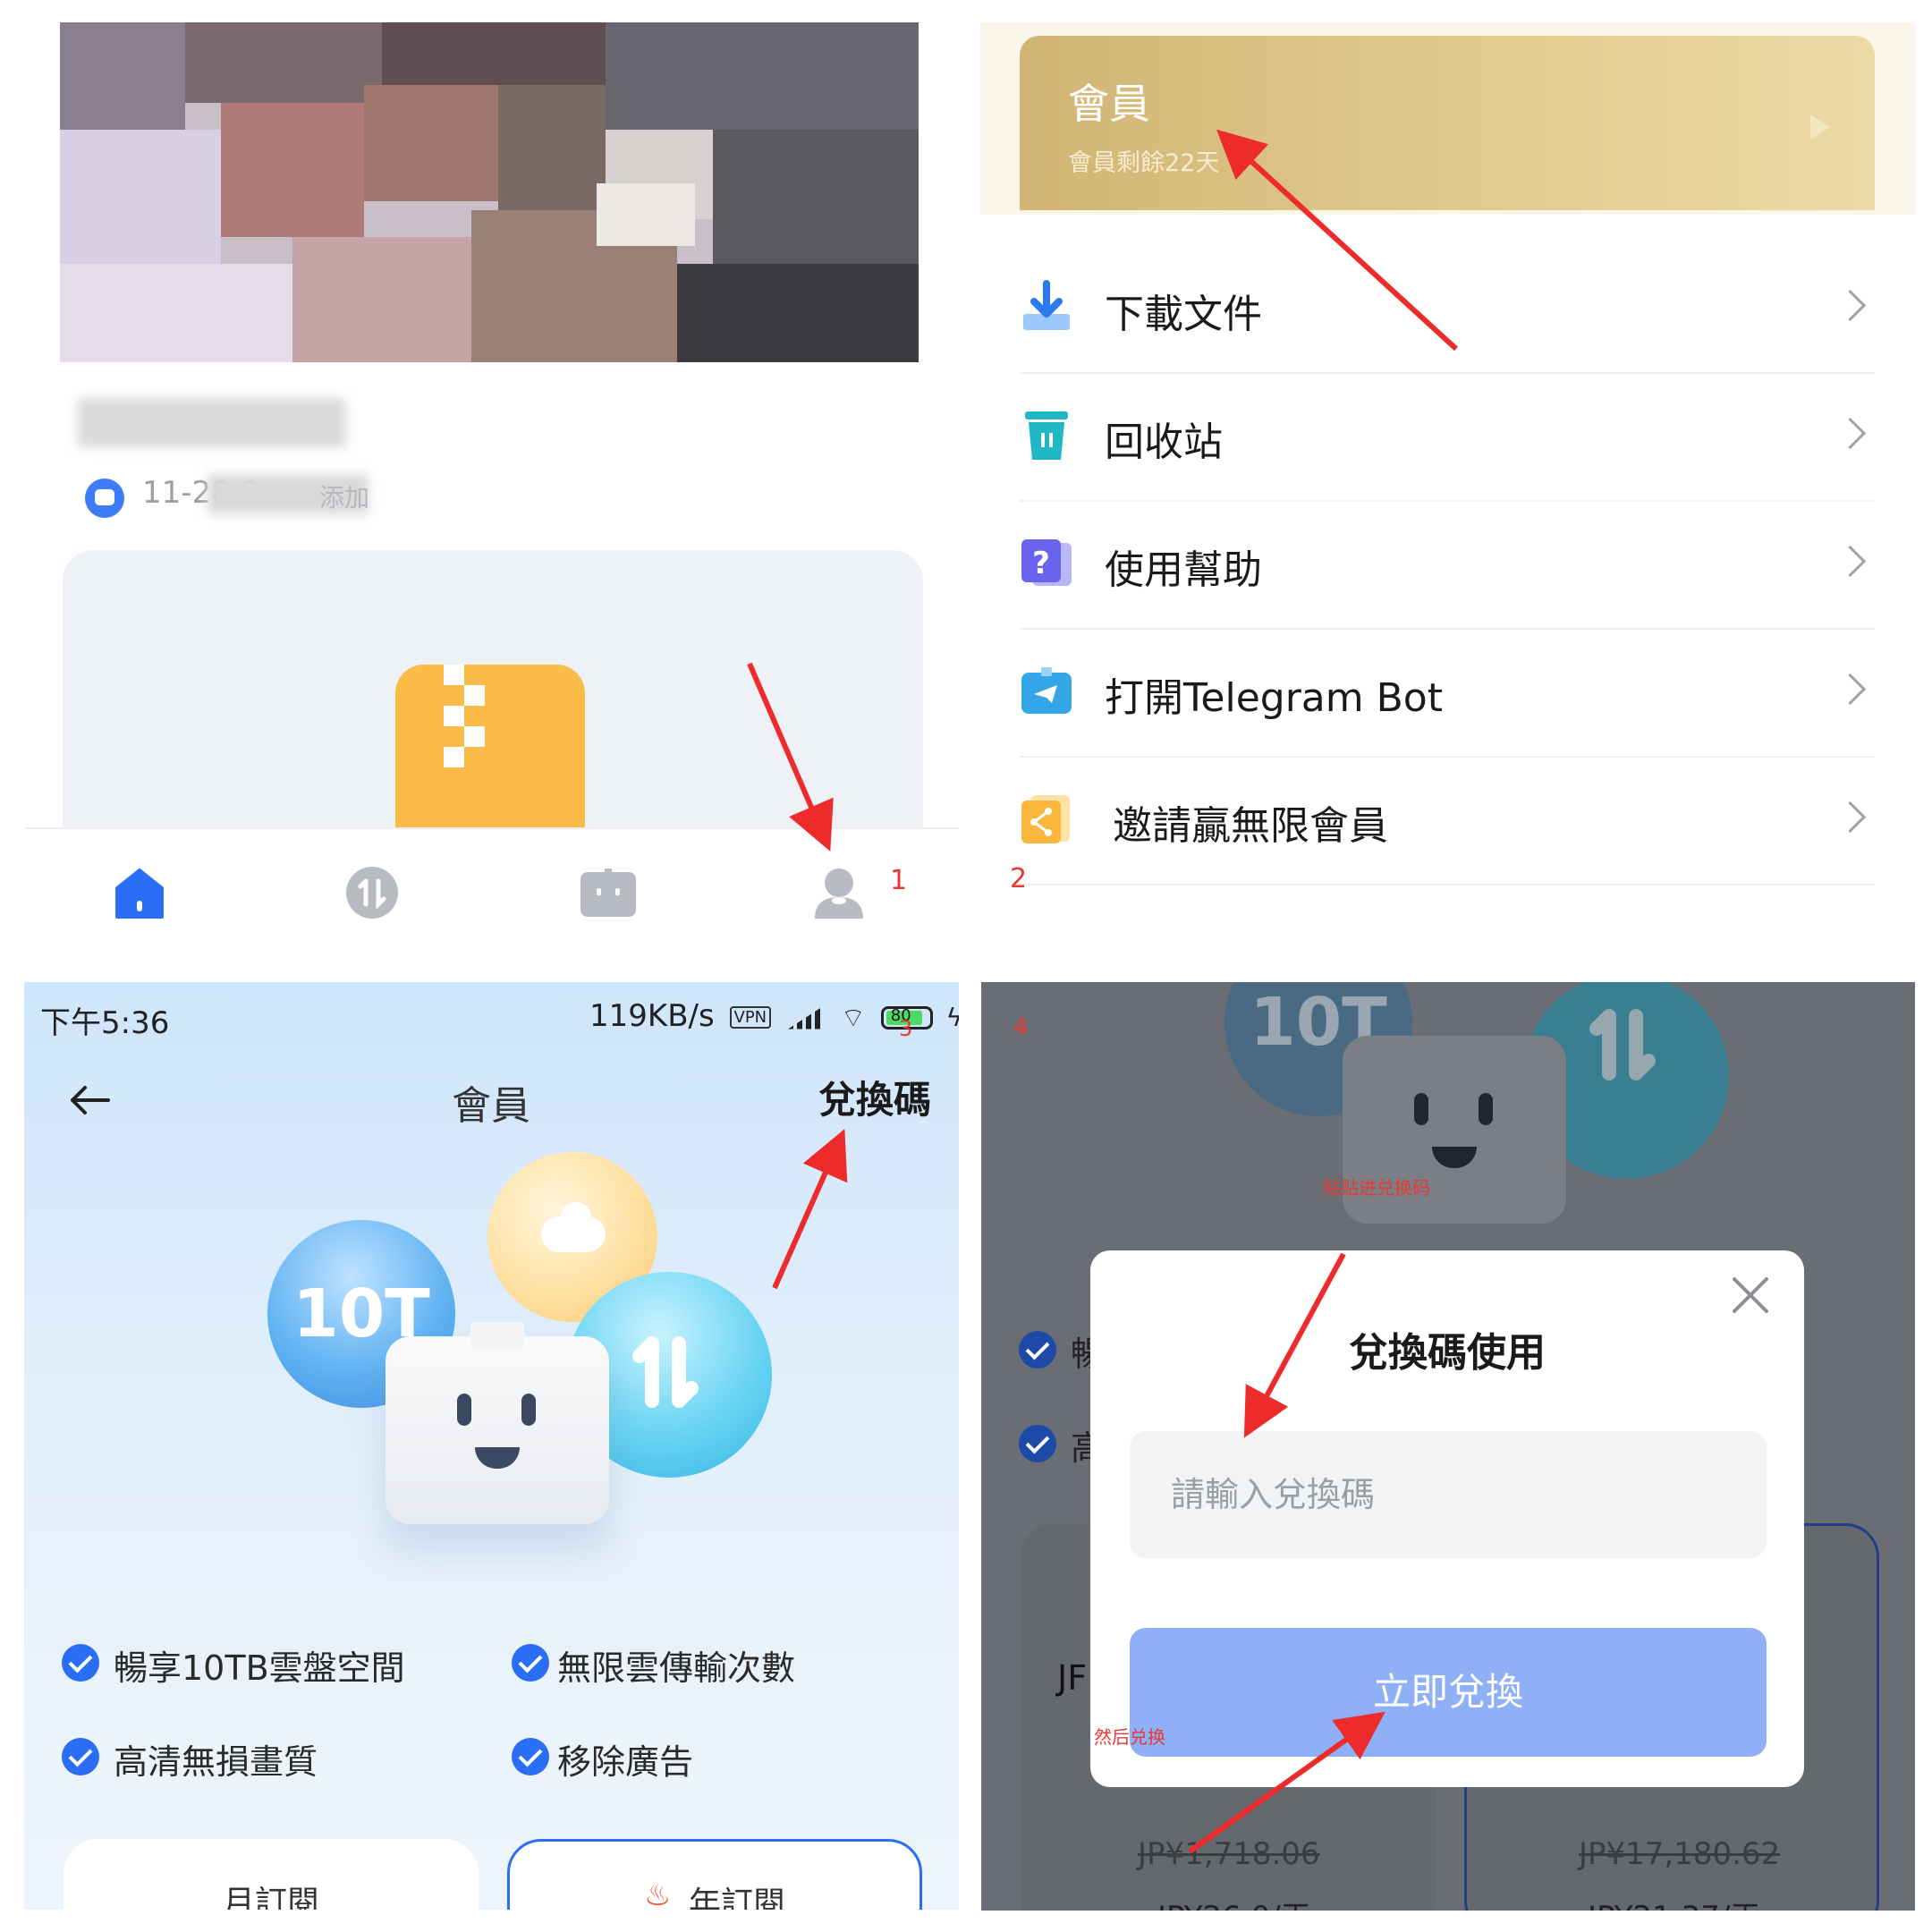 This screenshot has width=1932, height=1932. Describe the element at coordinates (489, 192) in the screenshot. I see `pixelated-thumbnail` at that location.